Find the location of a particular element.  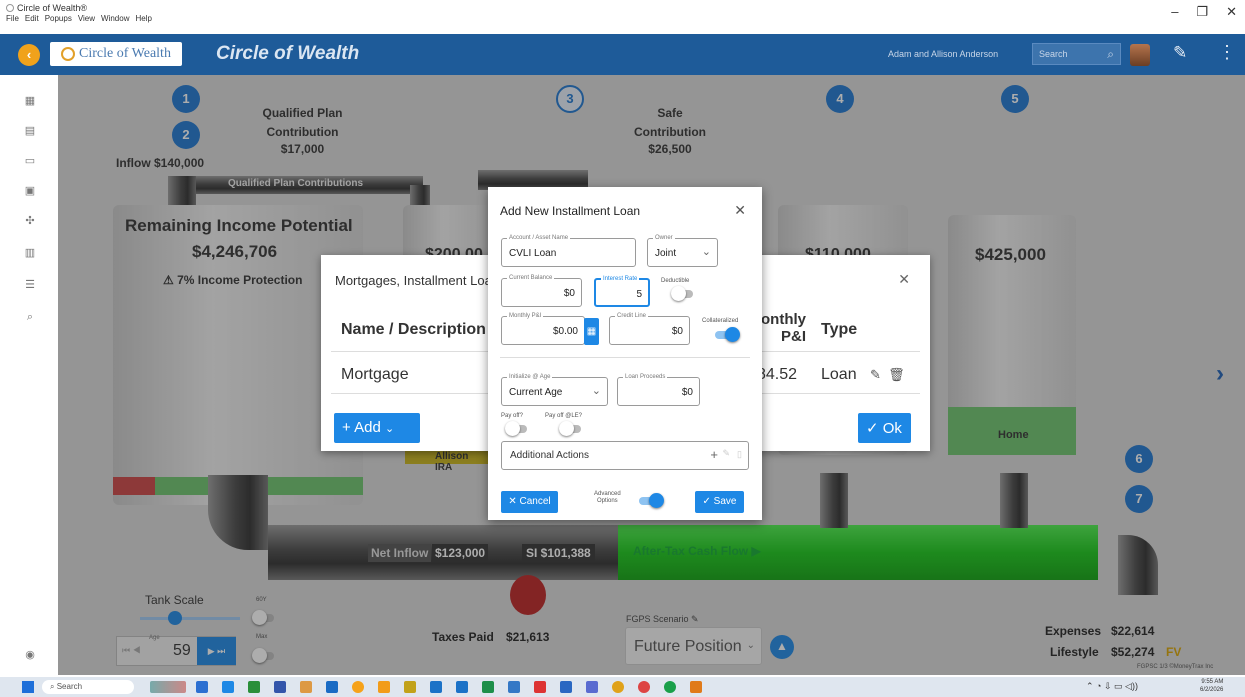

feed-icon: ☰ is located at coordinates (30, 285).